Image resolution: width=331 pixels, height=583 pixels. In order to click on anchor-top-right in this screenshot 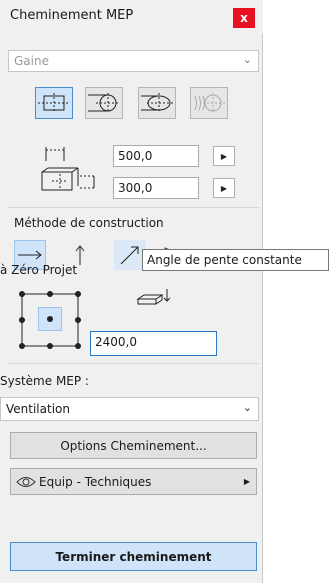, I will do `click(78, 294)`.